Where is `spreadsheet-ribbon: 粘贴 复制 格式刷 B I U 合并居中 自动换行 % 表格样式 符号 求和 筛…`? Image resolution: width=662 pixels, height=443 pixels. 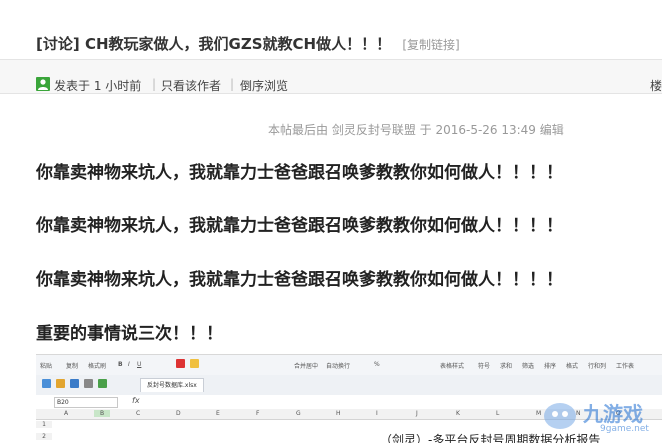 spreadsheet-ribbon: 粘贴 复制 格式刷 B I U 合并居中 自动换行 % 表格样式 符号 求和 筛… is located at coordinates (349, 365).